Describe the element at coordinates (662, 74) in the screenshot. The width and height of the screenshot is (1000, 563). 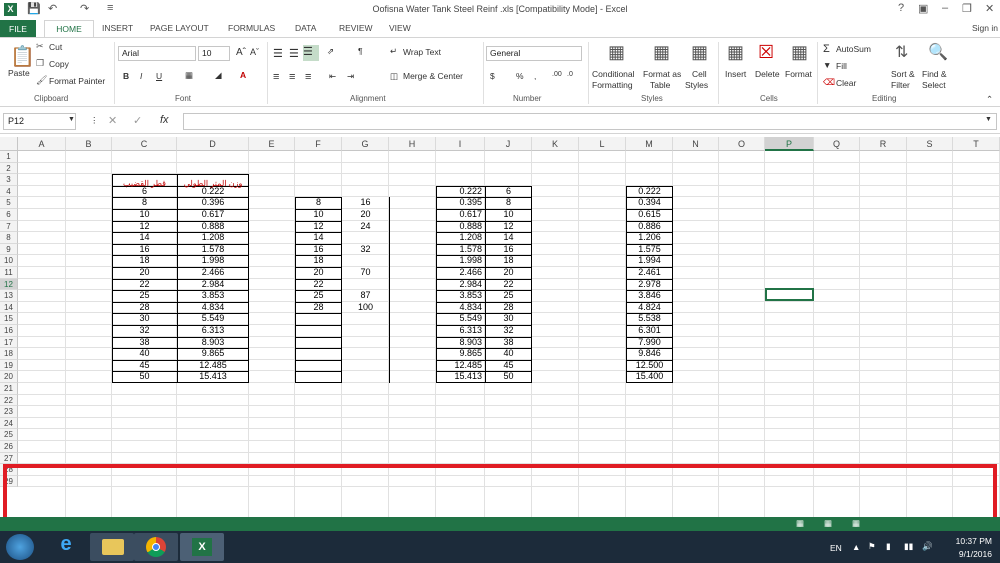
I see `format-as-table-button: Format as` at that location.